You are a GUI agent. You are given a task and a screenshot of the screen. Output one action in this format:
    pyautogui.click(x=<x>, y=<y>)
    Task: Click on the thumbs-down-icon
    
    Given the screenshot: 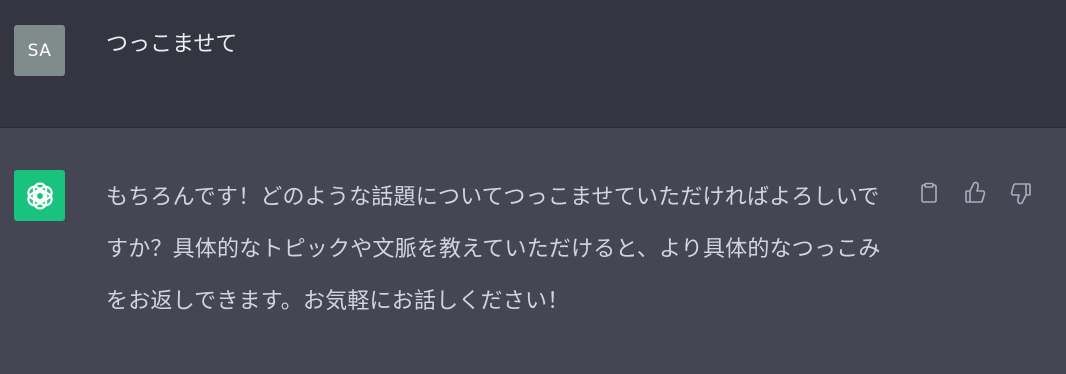 What is the action you would take?
    pyautogui.click(x=1020, y=194)
    